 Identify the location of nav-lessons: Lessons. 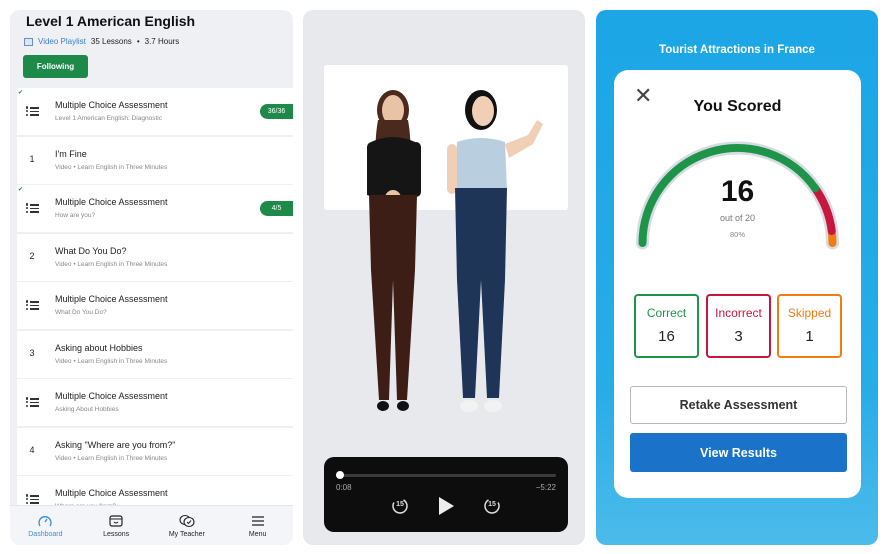
(116, 525).